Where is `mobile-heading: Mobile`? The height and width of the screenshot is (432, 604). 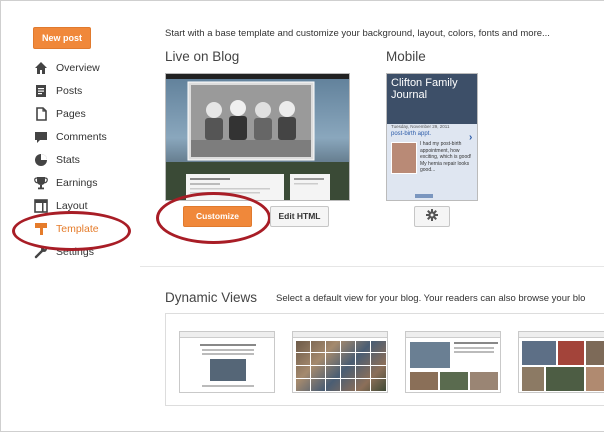
mobile-heading: Mobile is located at coordinates (406, 56).